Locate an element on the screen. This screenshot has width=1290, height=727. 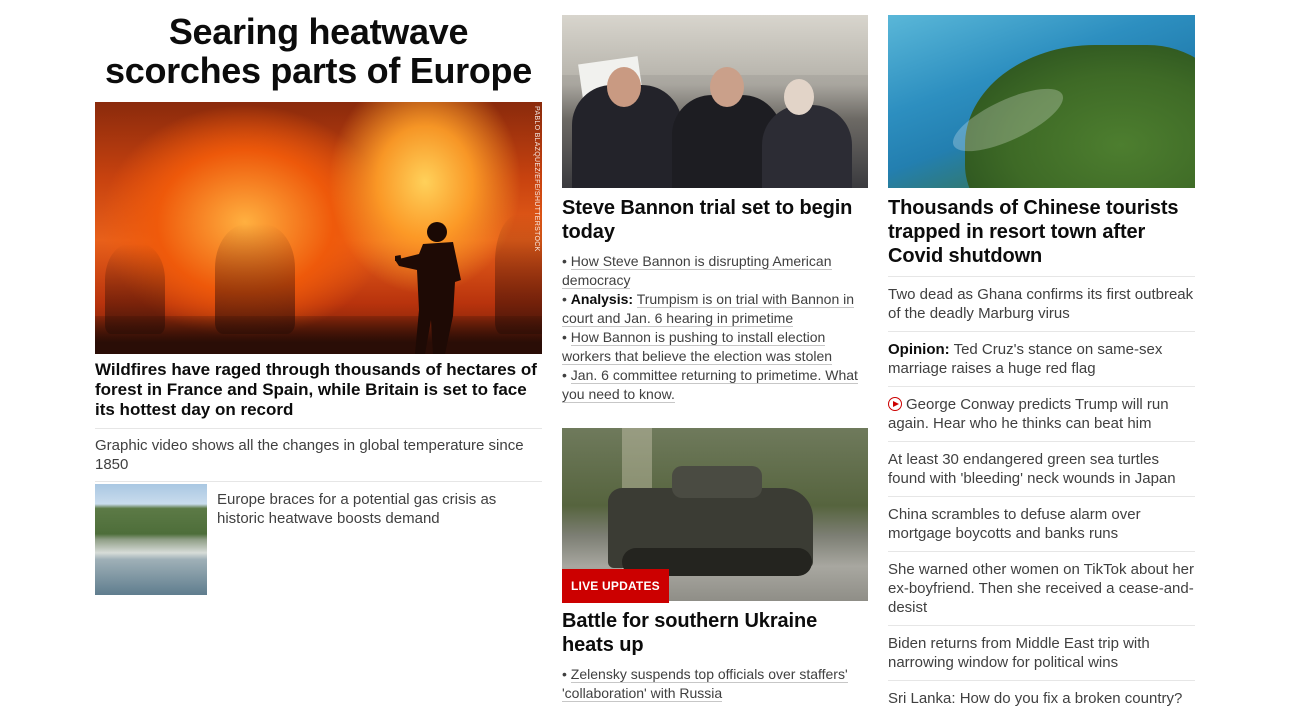
bannon-image-link is located at coordinates (715, 101).